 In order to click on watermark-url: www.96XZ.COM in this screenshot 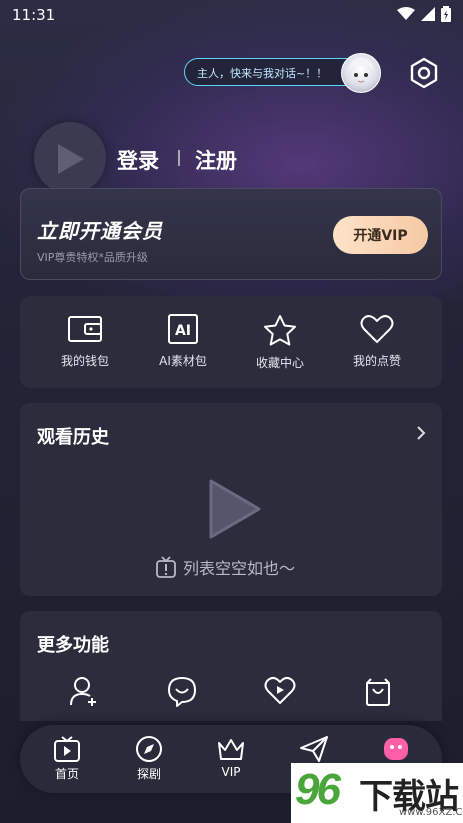, I will do `click(431, 812)`.